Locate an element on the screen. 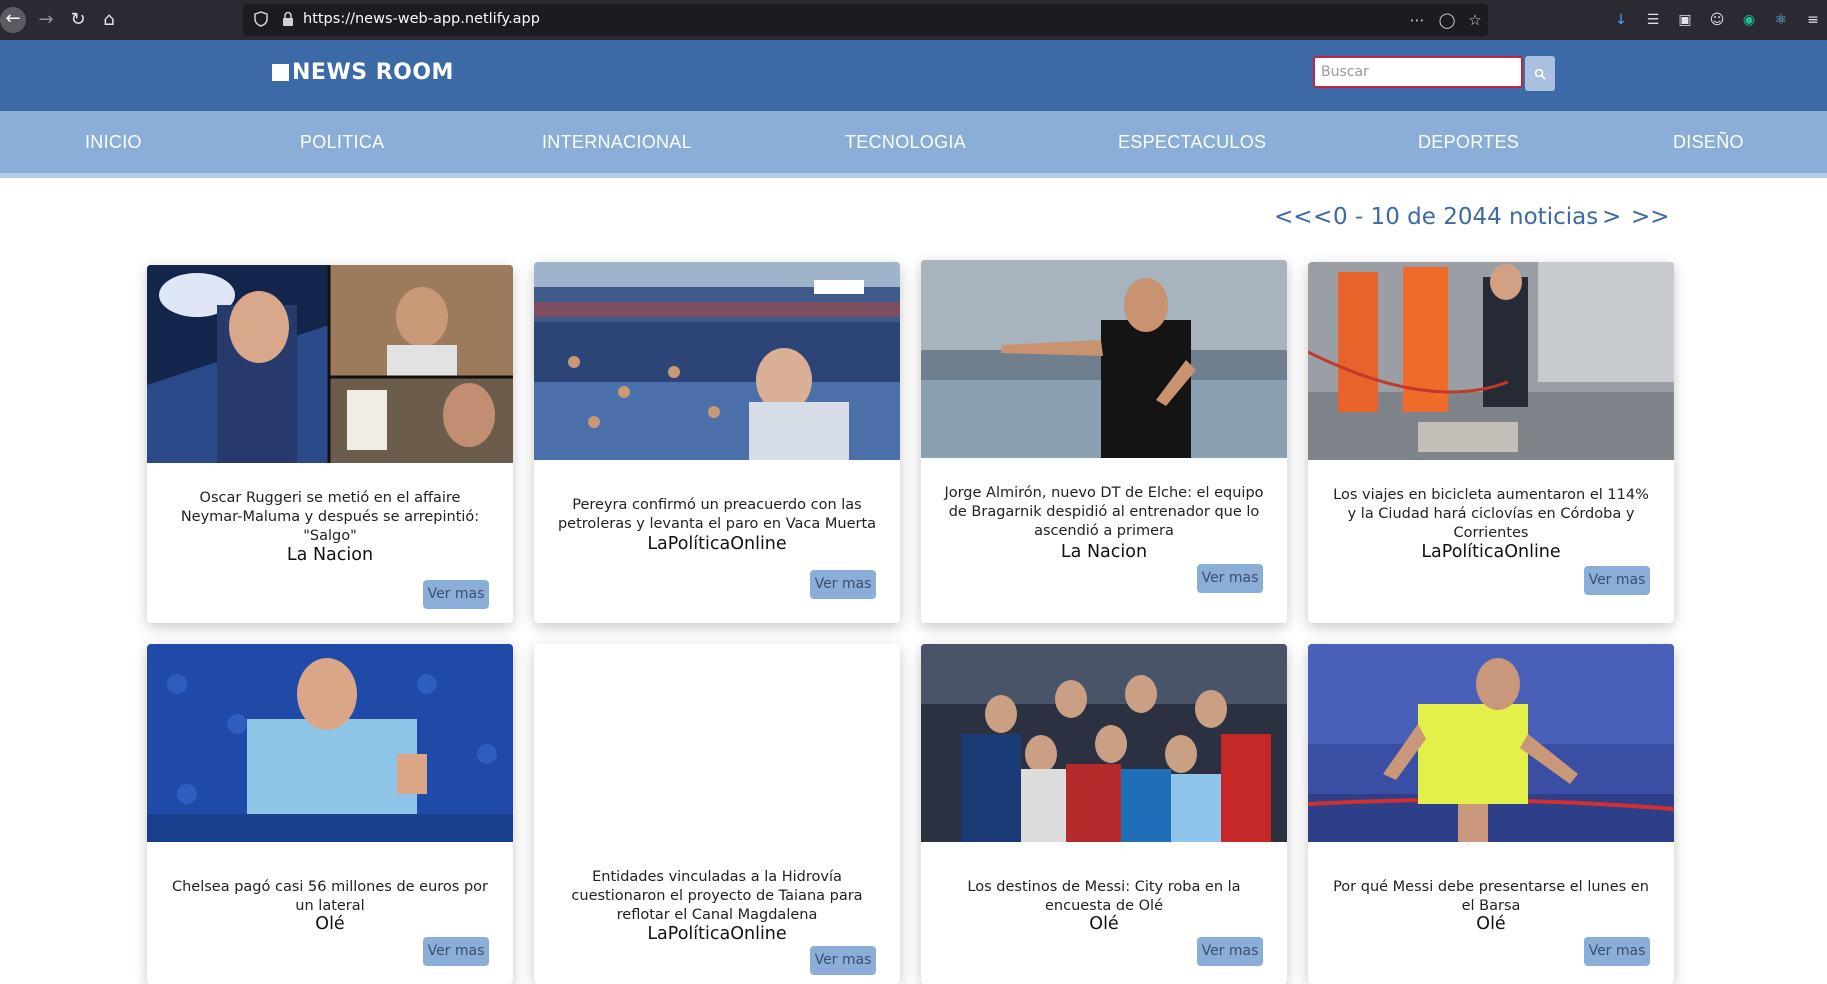 This screenshot has width=1827, height=984. pagination-next: > is located at coordinates (1611, 217).